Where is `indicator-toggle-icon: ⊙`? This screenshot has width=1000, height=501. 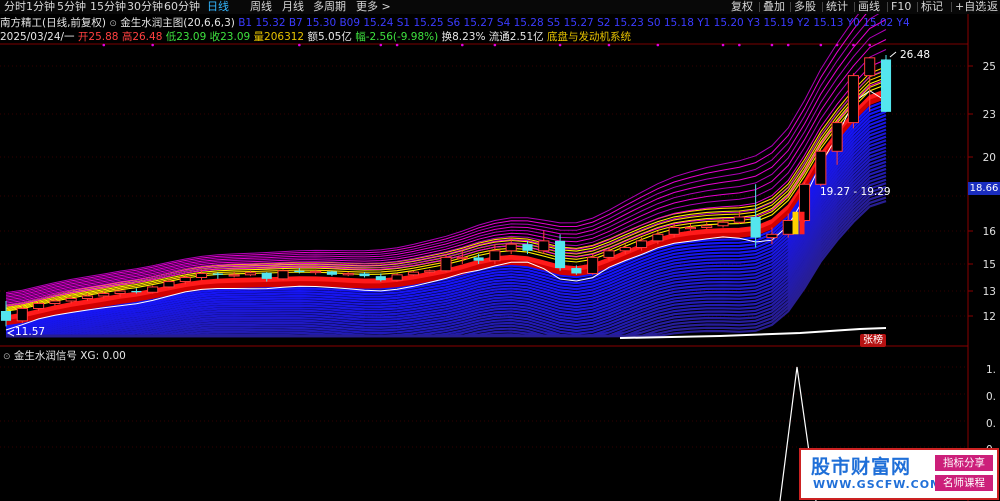 indicator-toggle-icon: ⊙ is located at coordinates (113, 24).